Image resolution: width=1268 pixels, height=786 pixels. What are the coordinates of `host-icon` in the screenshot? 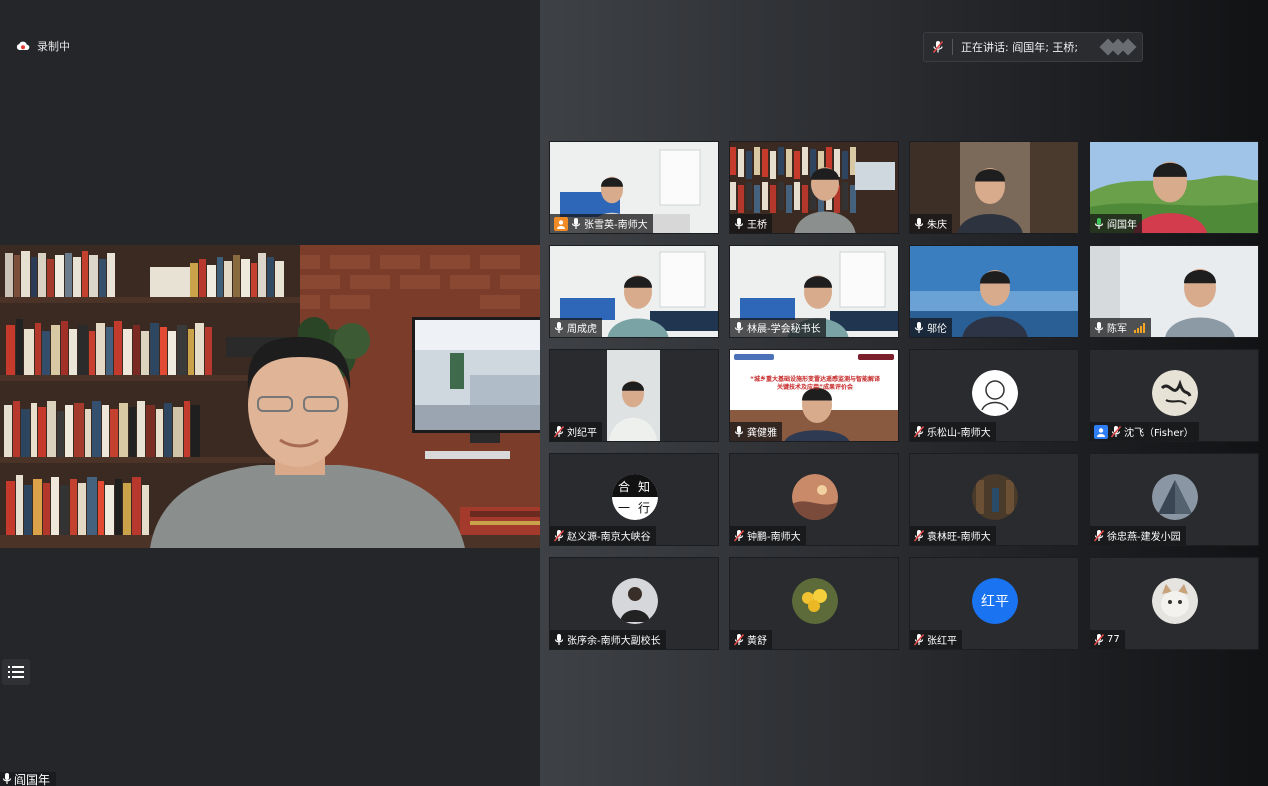 It's located at (561, 224).